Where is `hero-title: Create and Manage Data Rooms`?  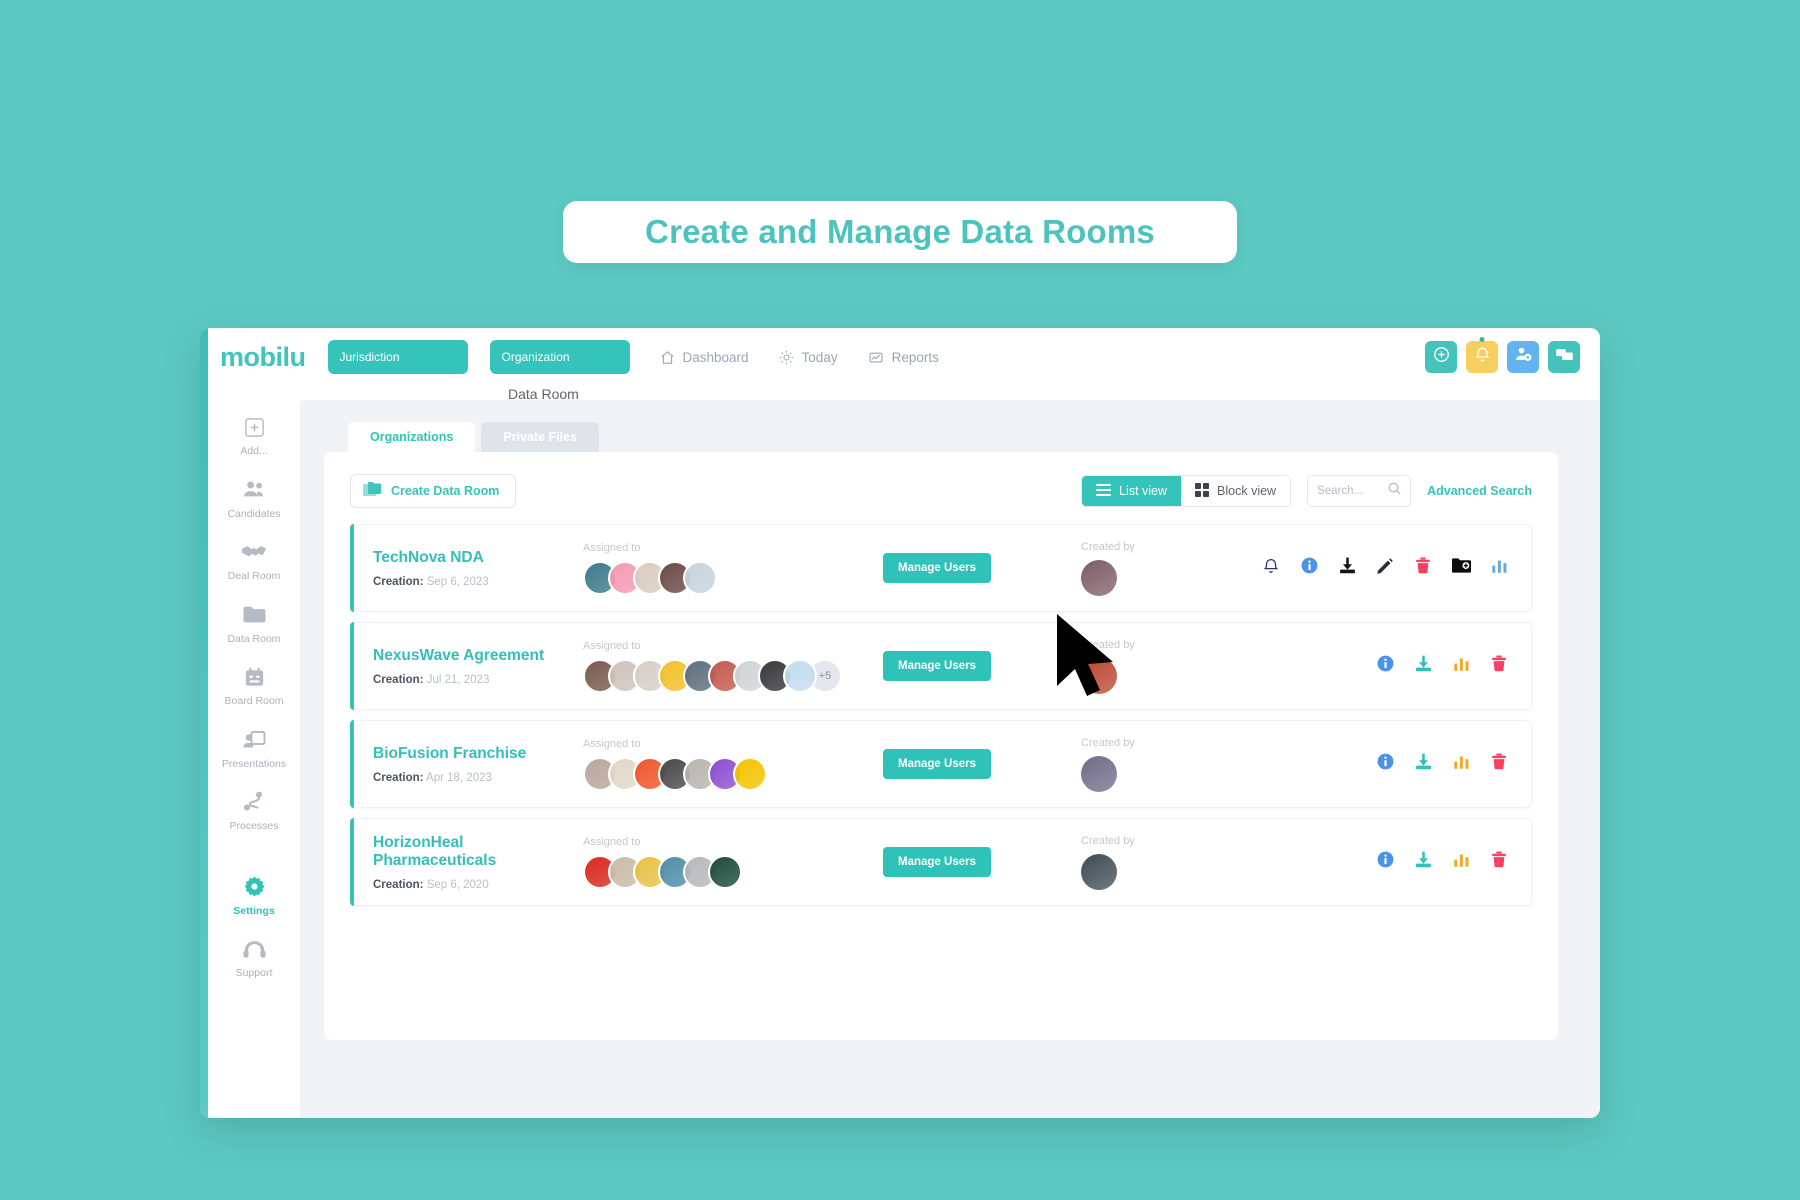 hero-title: Create and Manage Data Rooms is located at coordinates (900, 231).